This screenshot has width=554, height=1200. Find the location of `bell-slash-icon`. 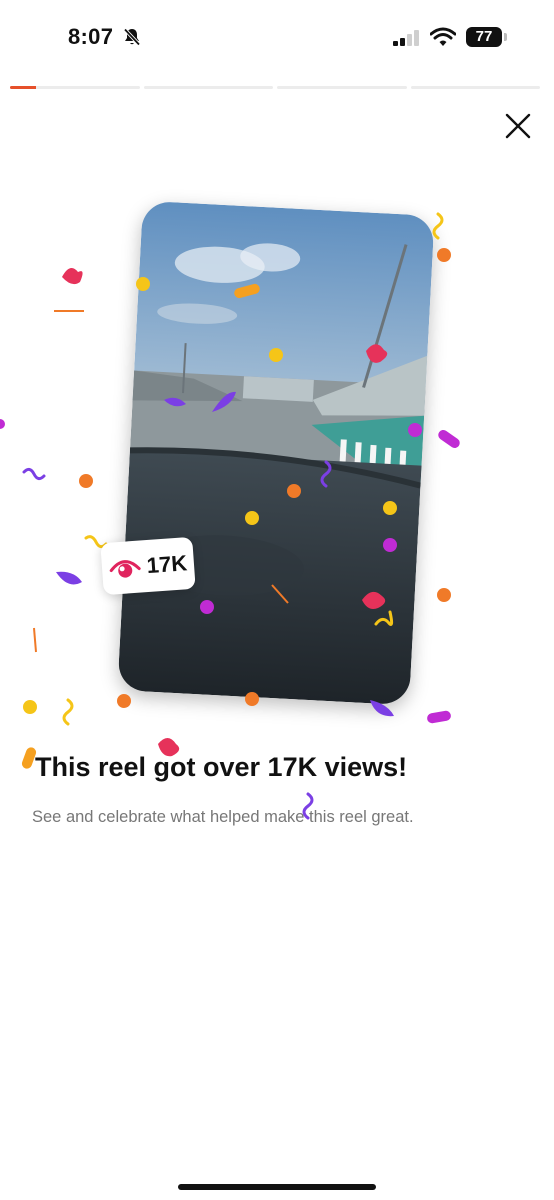

bell-slash-icon is located at coordinates (132, 39).